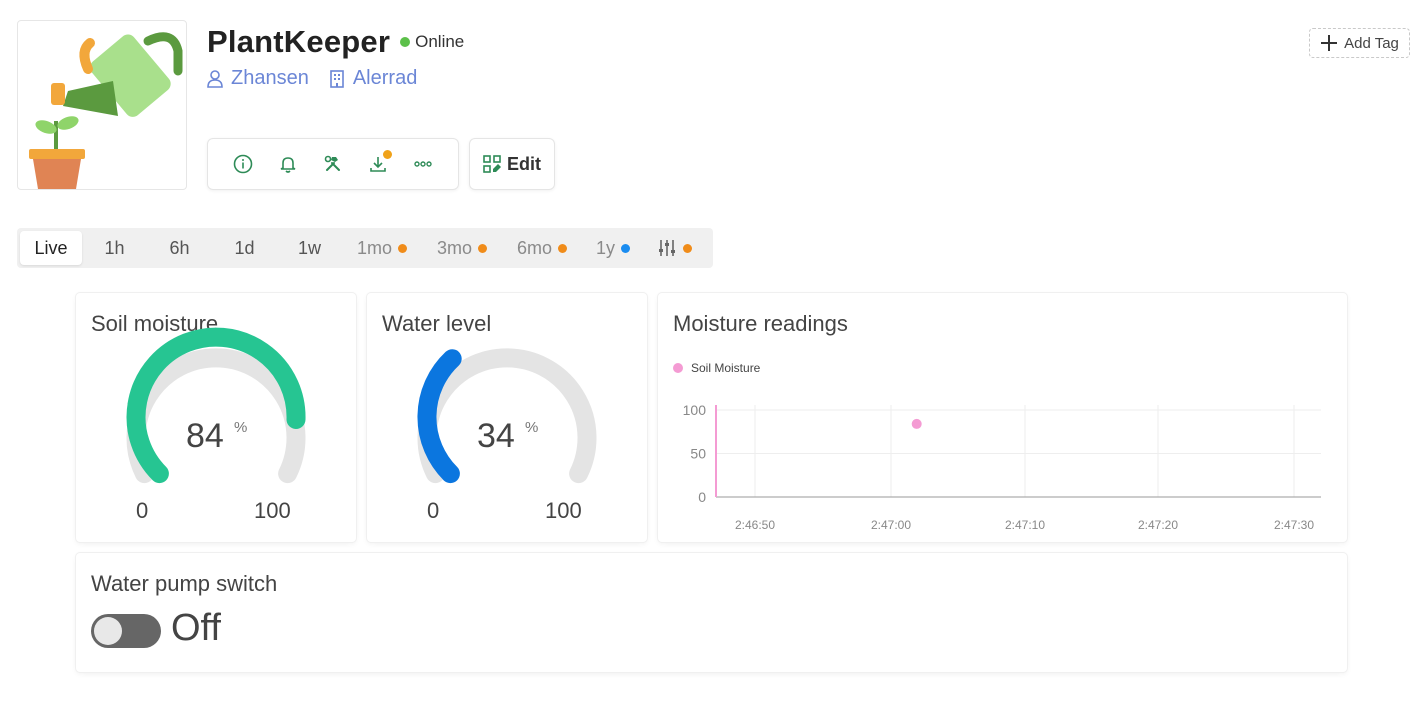  I want to click on add-tag-button: Add Tag, so click(1359, 43).